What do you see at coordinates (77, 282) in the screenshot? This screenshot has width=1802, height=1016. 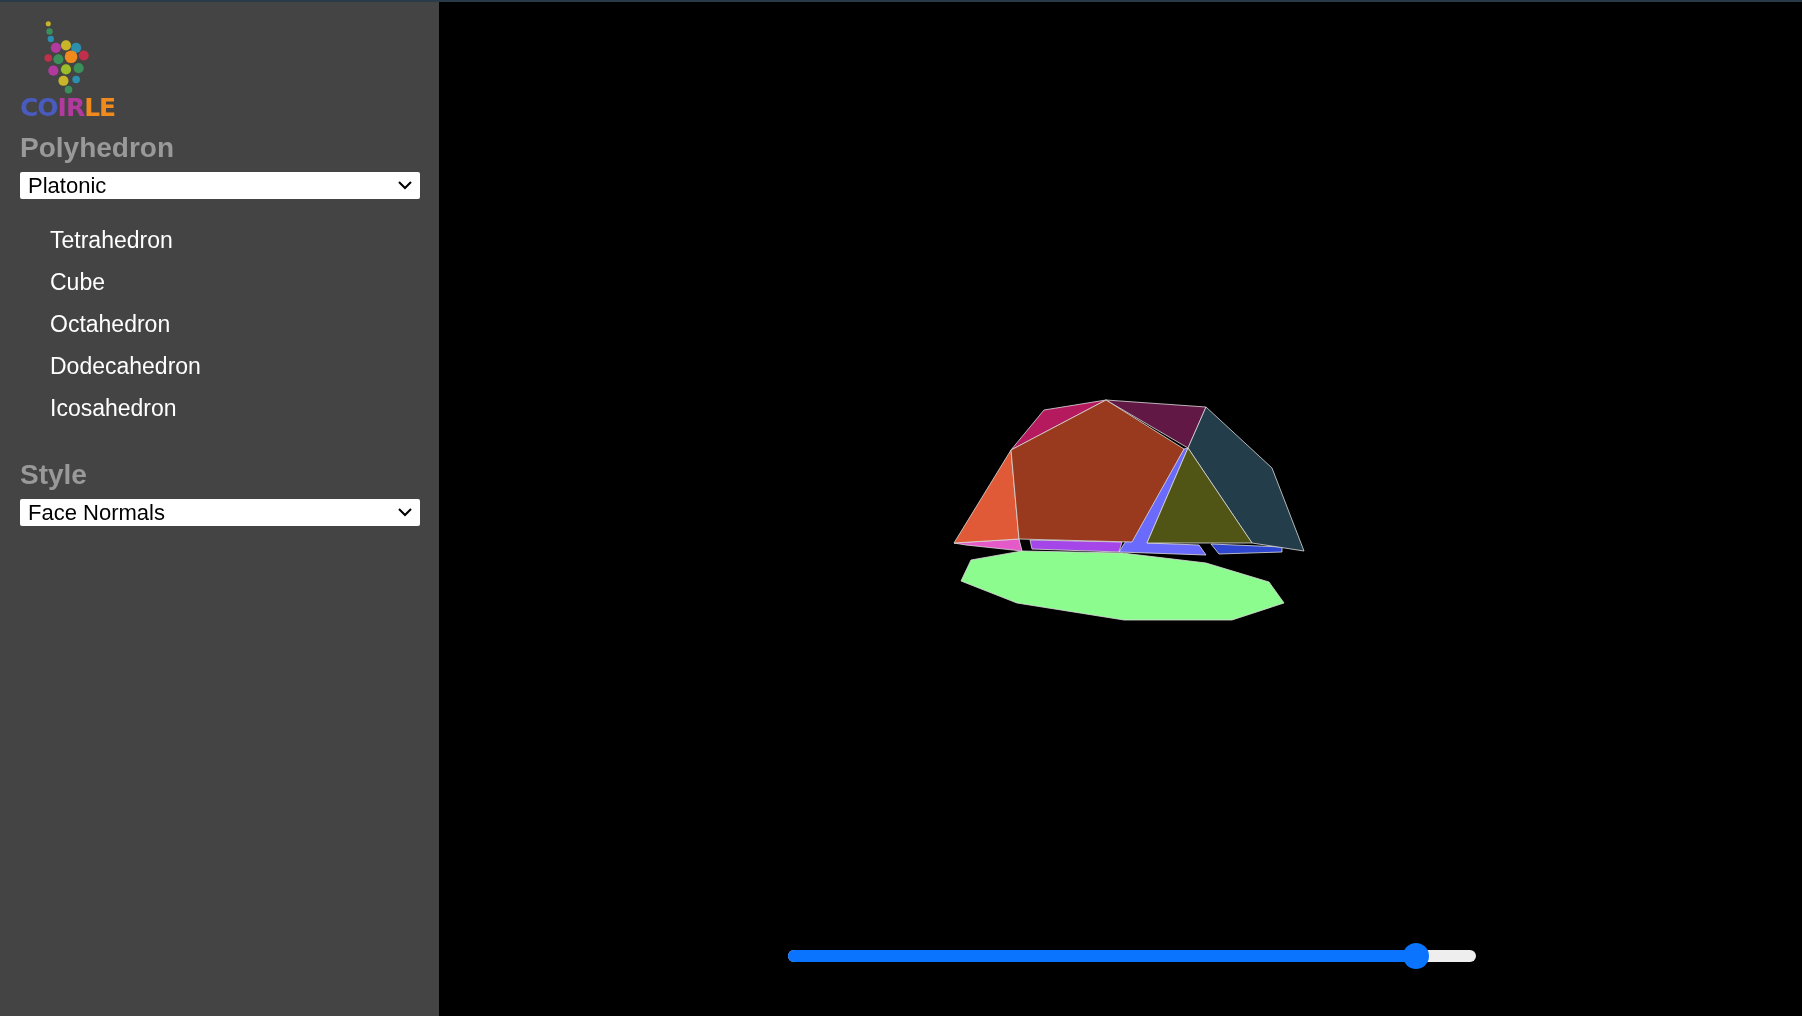 I see `menu-item: Cube` at bounding box center [77, 282].